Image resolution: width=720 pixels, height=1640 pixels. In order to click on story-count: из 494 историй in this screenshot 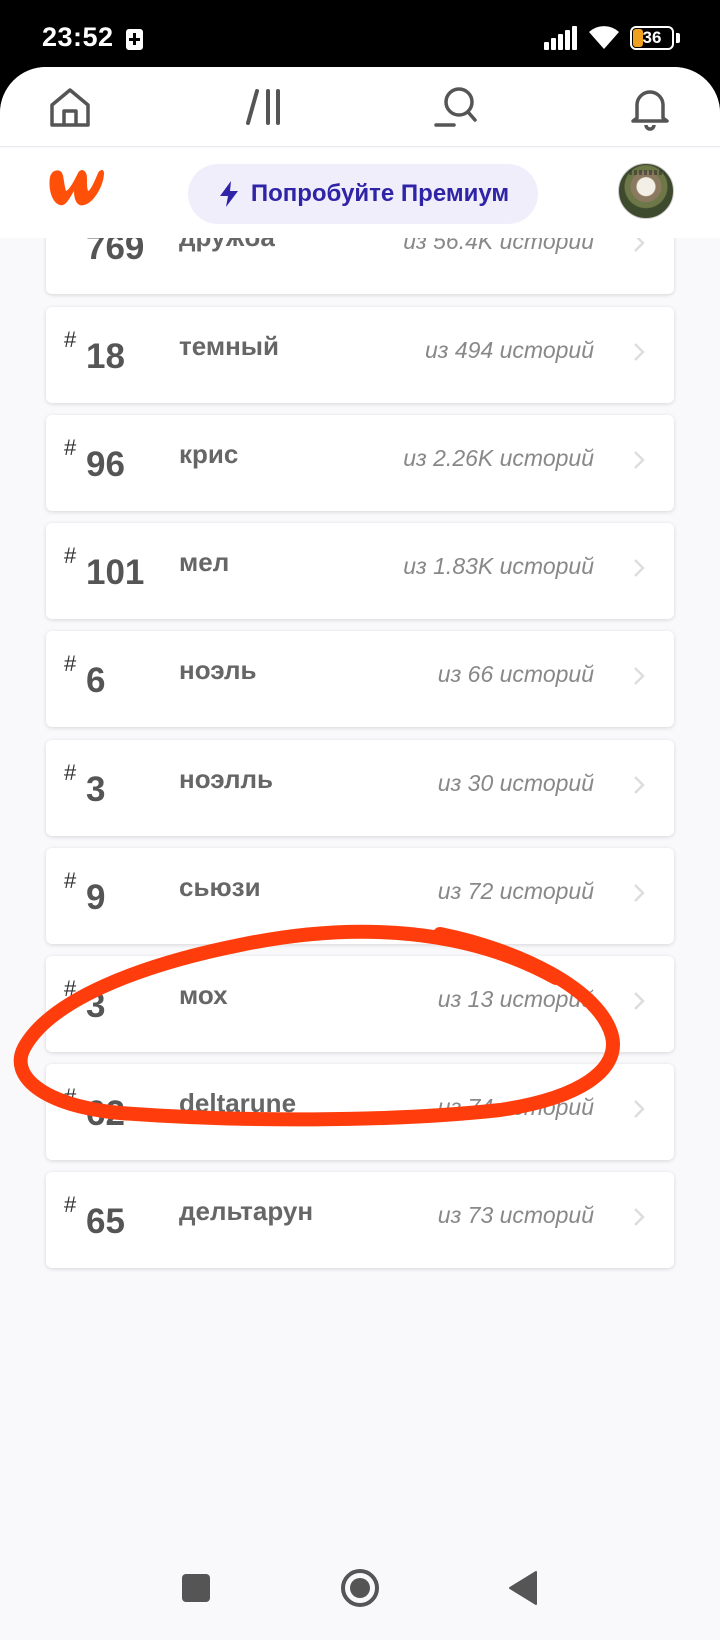, I will do `click(509, 350)`.